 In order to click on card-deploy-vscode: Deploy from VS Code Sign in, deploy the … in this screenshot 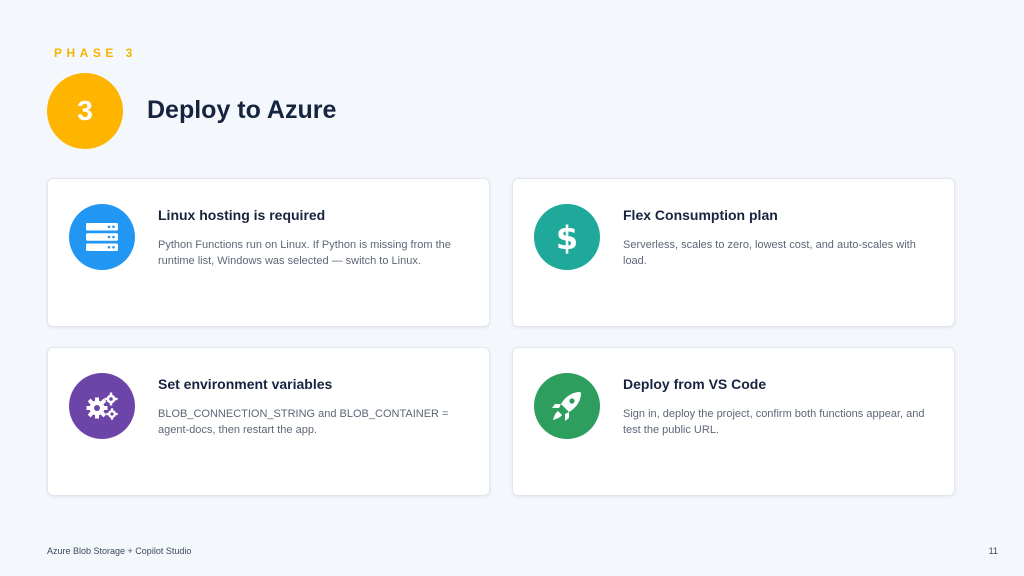, I will do `click(733, 421)`.